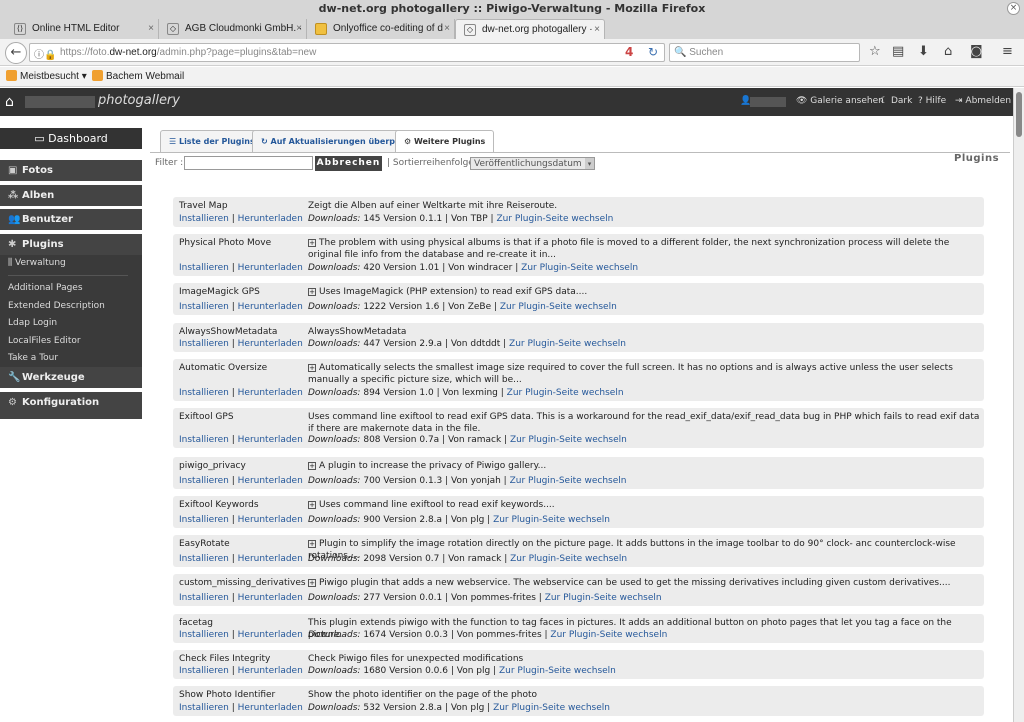 This screenshot has width=1024, height=722. Describe the element at coordinates (56, 306) in the screenshot. I see `sidebar-item-extended-description: Extended Description` at that location.